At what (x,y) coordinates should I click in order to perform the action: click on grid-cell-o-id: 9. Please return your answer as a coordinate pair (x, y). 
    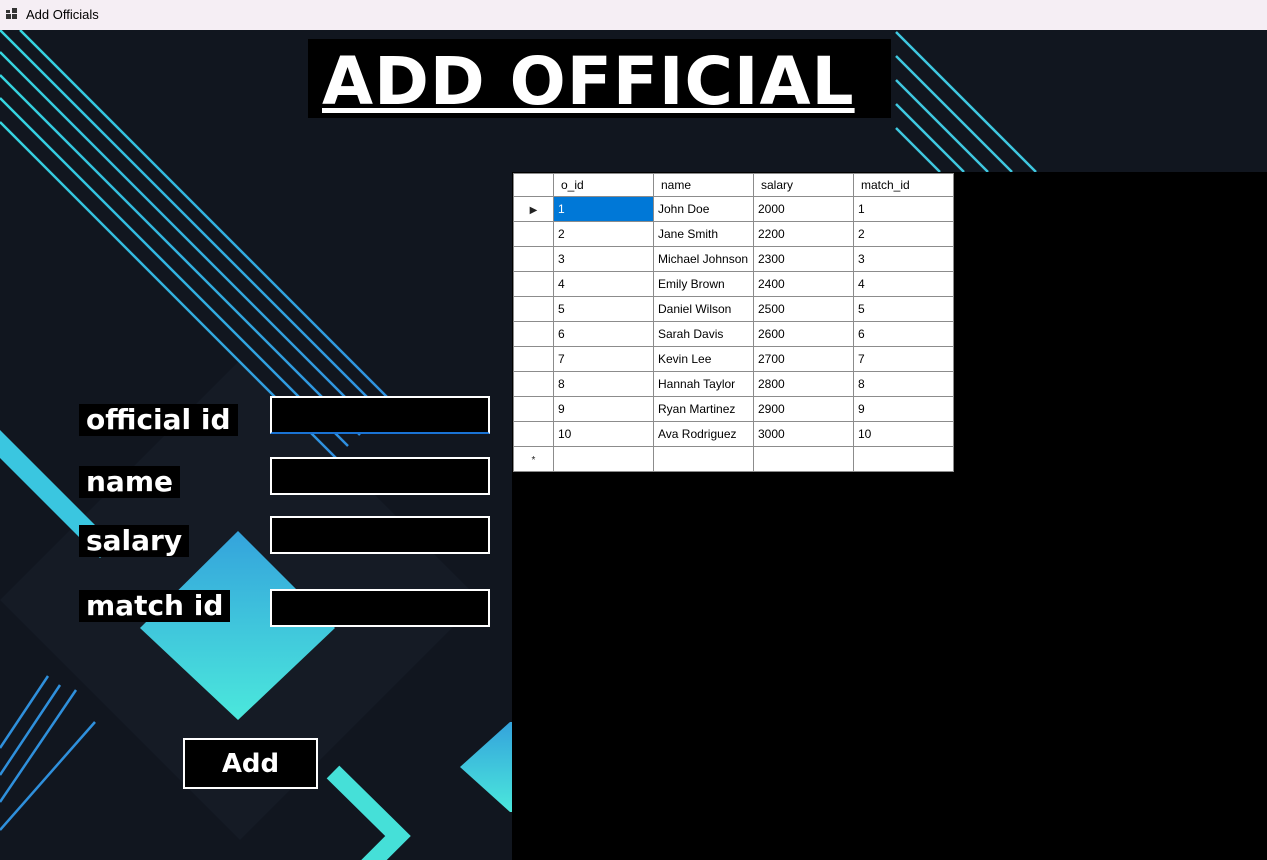
    Looking at the image, I should click on (603, 409).